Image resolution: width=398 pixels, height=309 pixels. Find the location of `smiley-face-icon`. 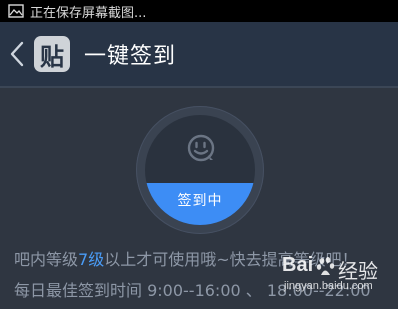

smiley-face-icon is located at coordinates (201, 148).